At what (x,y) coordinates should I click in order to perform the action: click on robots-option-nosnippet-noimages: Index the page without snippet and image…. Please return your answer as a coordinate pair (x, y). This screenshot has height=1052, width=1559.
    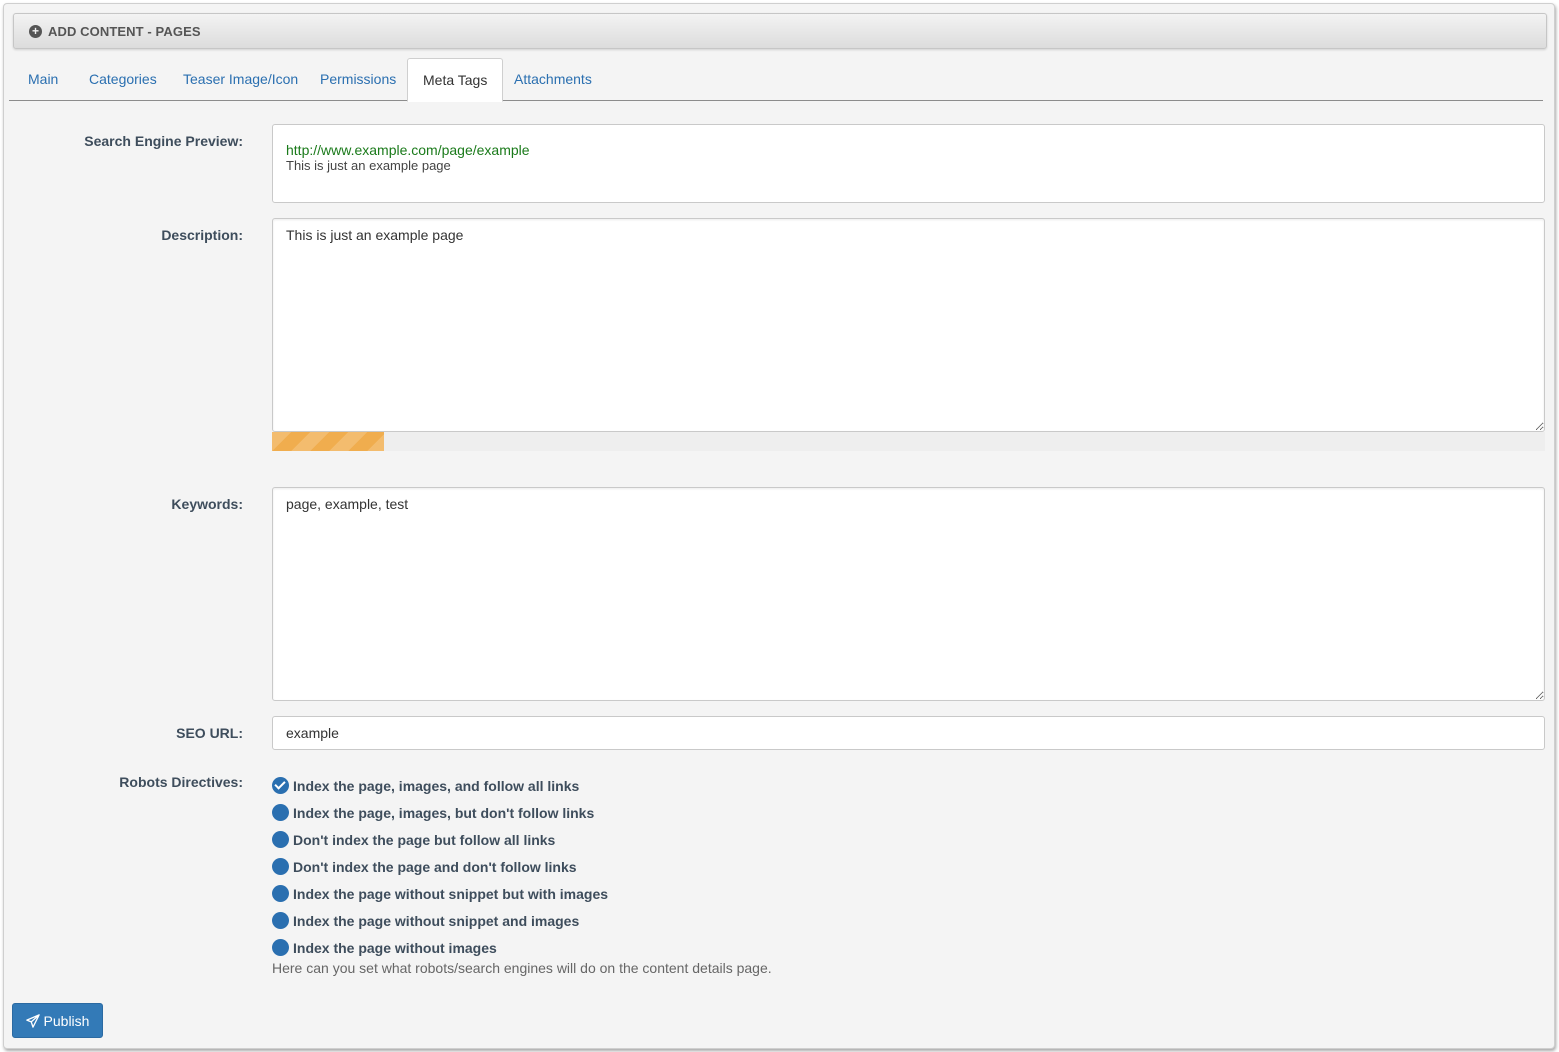
    Looking at the image, I should click on (440, 920).